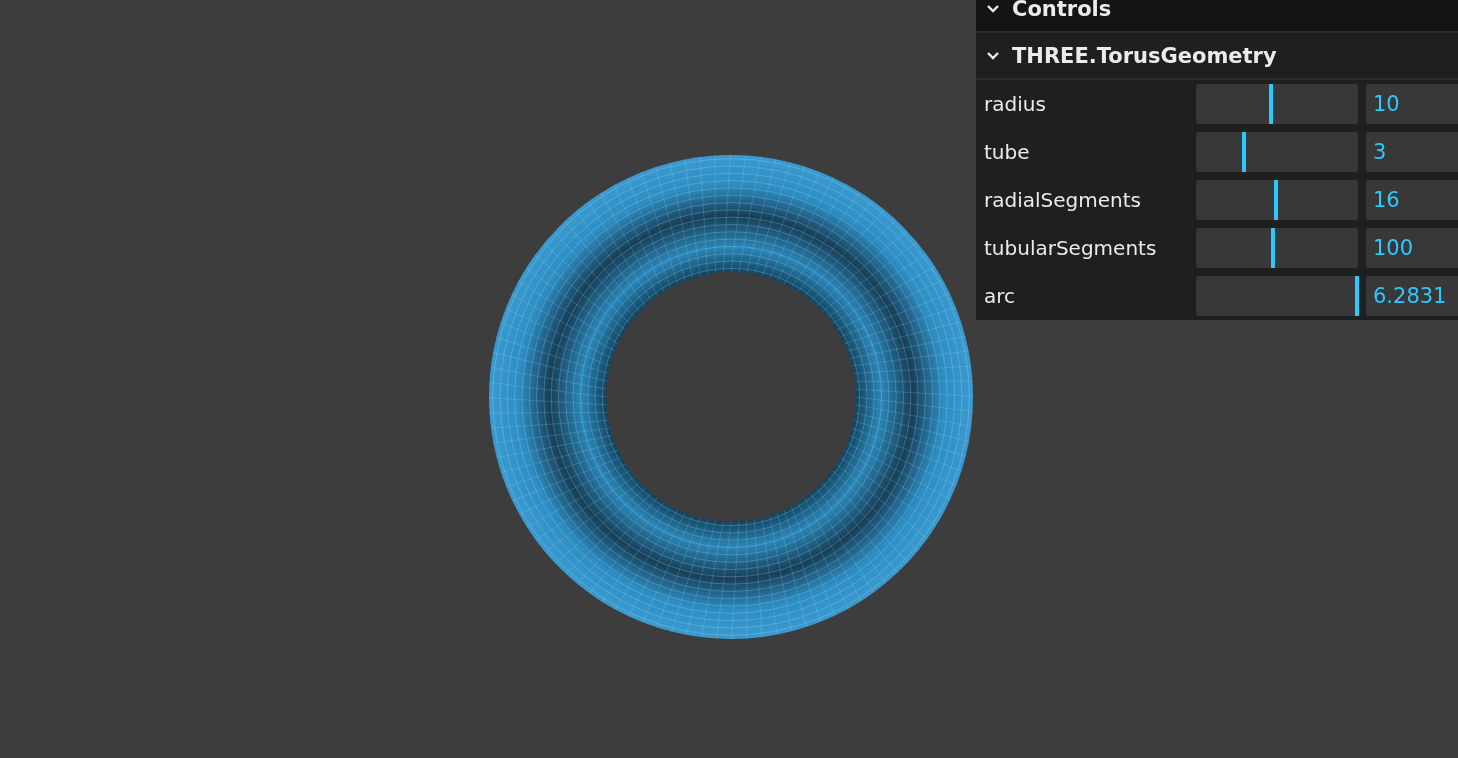  I want to click on control-label: tube, so click(1007, 152).